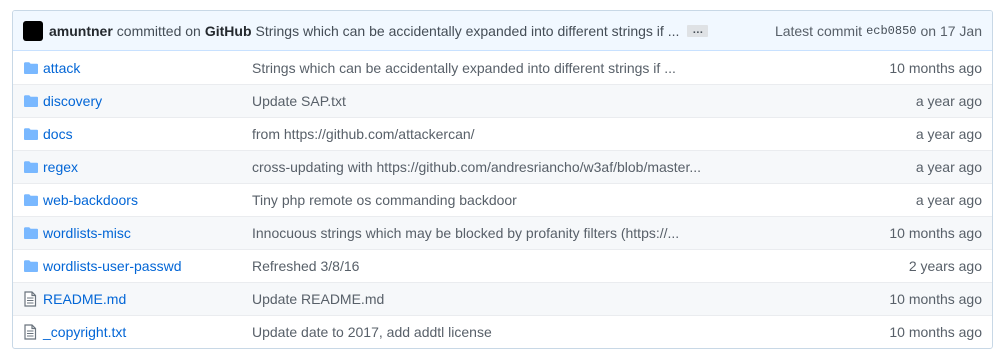 Image resolution: width=1007 pixels, height=355 pixels. I want to click on committer-github: GitHub, so click(228, 30).